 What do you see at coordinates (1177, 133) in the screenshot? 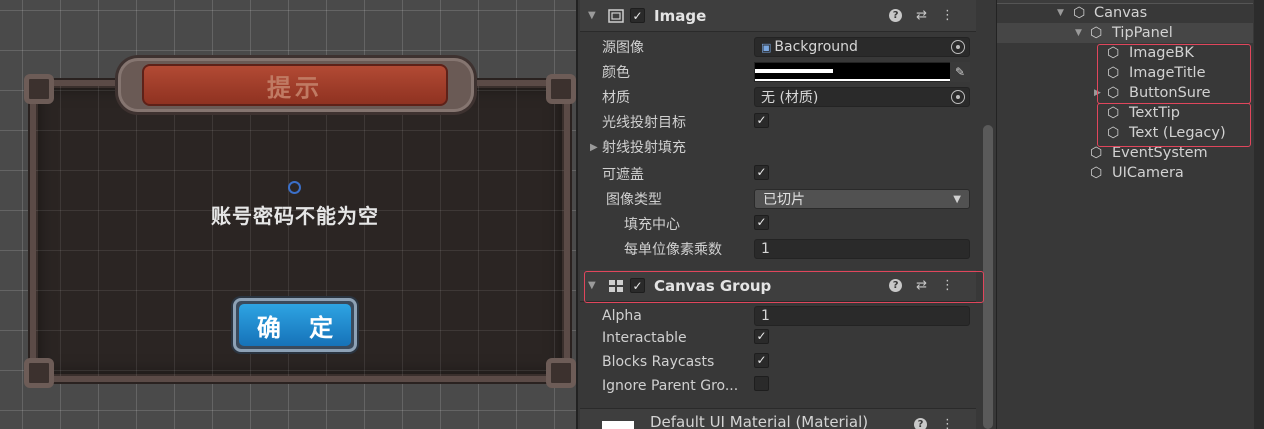
I see `hierarchy-item-label: Text (Legacy)` at bounding box center [1177, 133].